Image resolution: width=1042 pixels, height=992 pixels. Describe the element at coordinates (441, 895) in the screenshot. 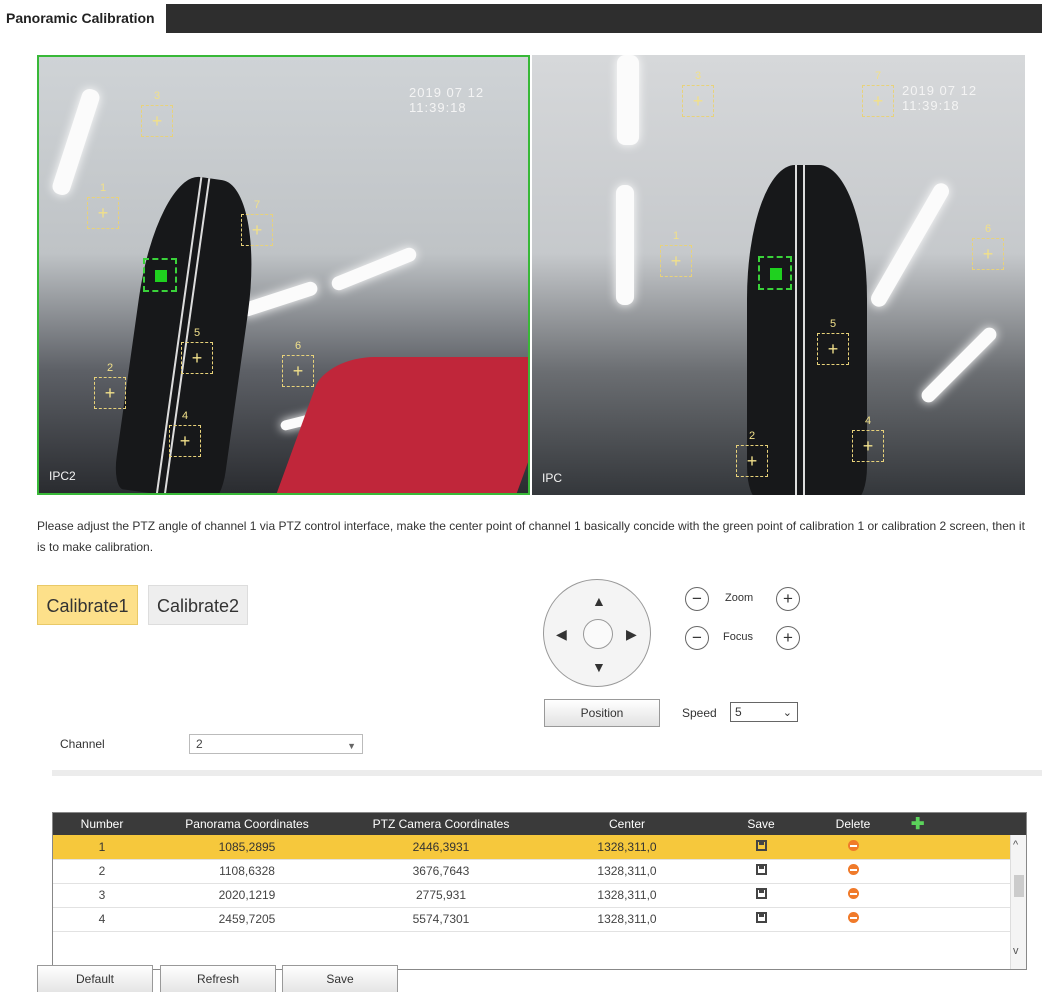

I see `cell-ptz: 2775,931` at that location.